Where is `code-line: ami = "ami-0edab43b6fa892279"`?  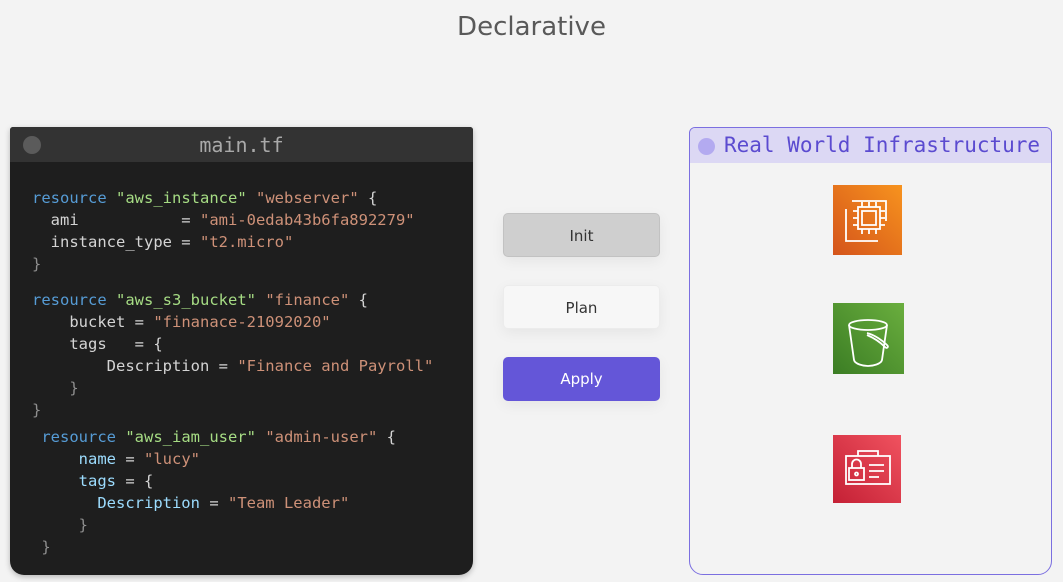 code-line: ami = "ami-0edab43b6fa892279" is located at coordinates (223, 220).